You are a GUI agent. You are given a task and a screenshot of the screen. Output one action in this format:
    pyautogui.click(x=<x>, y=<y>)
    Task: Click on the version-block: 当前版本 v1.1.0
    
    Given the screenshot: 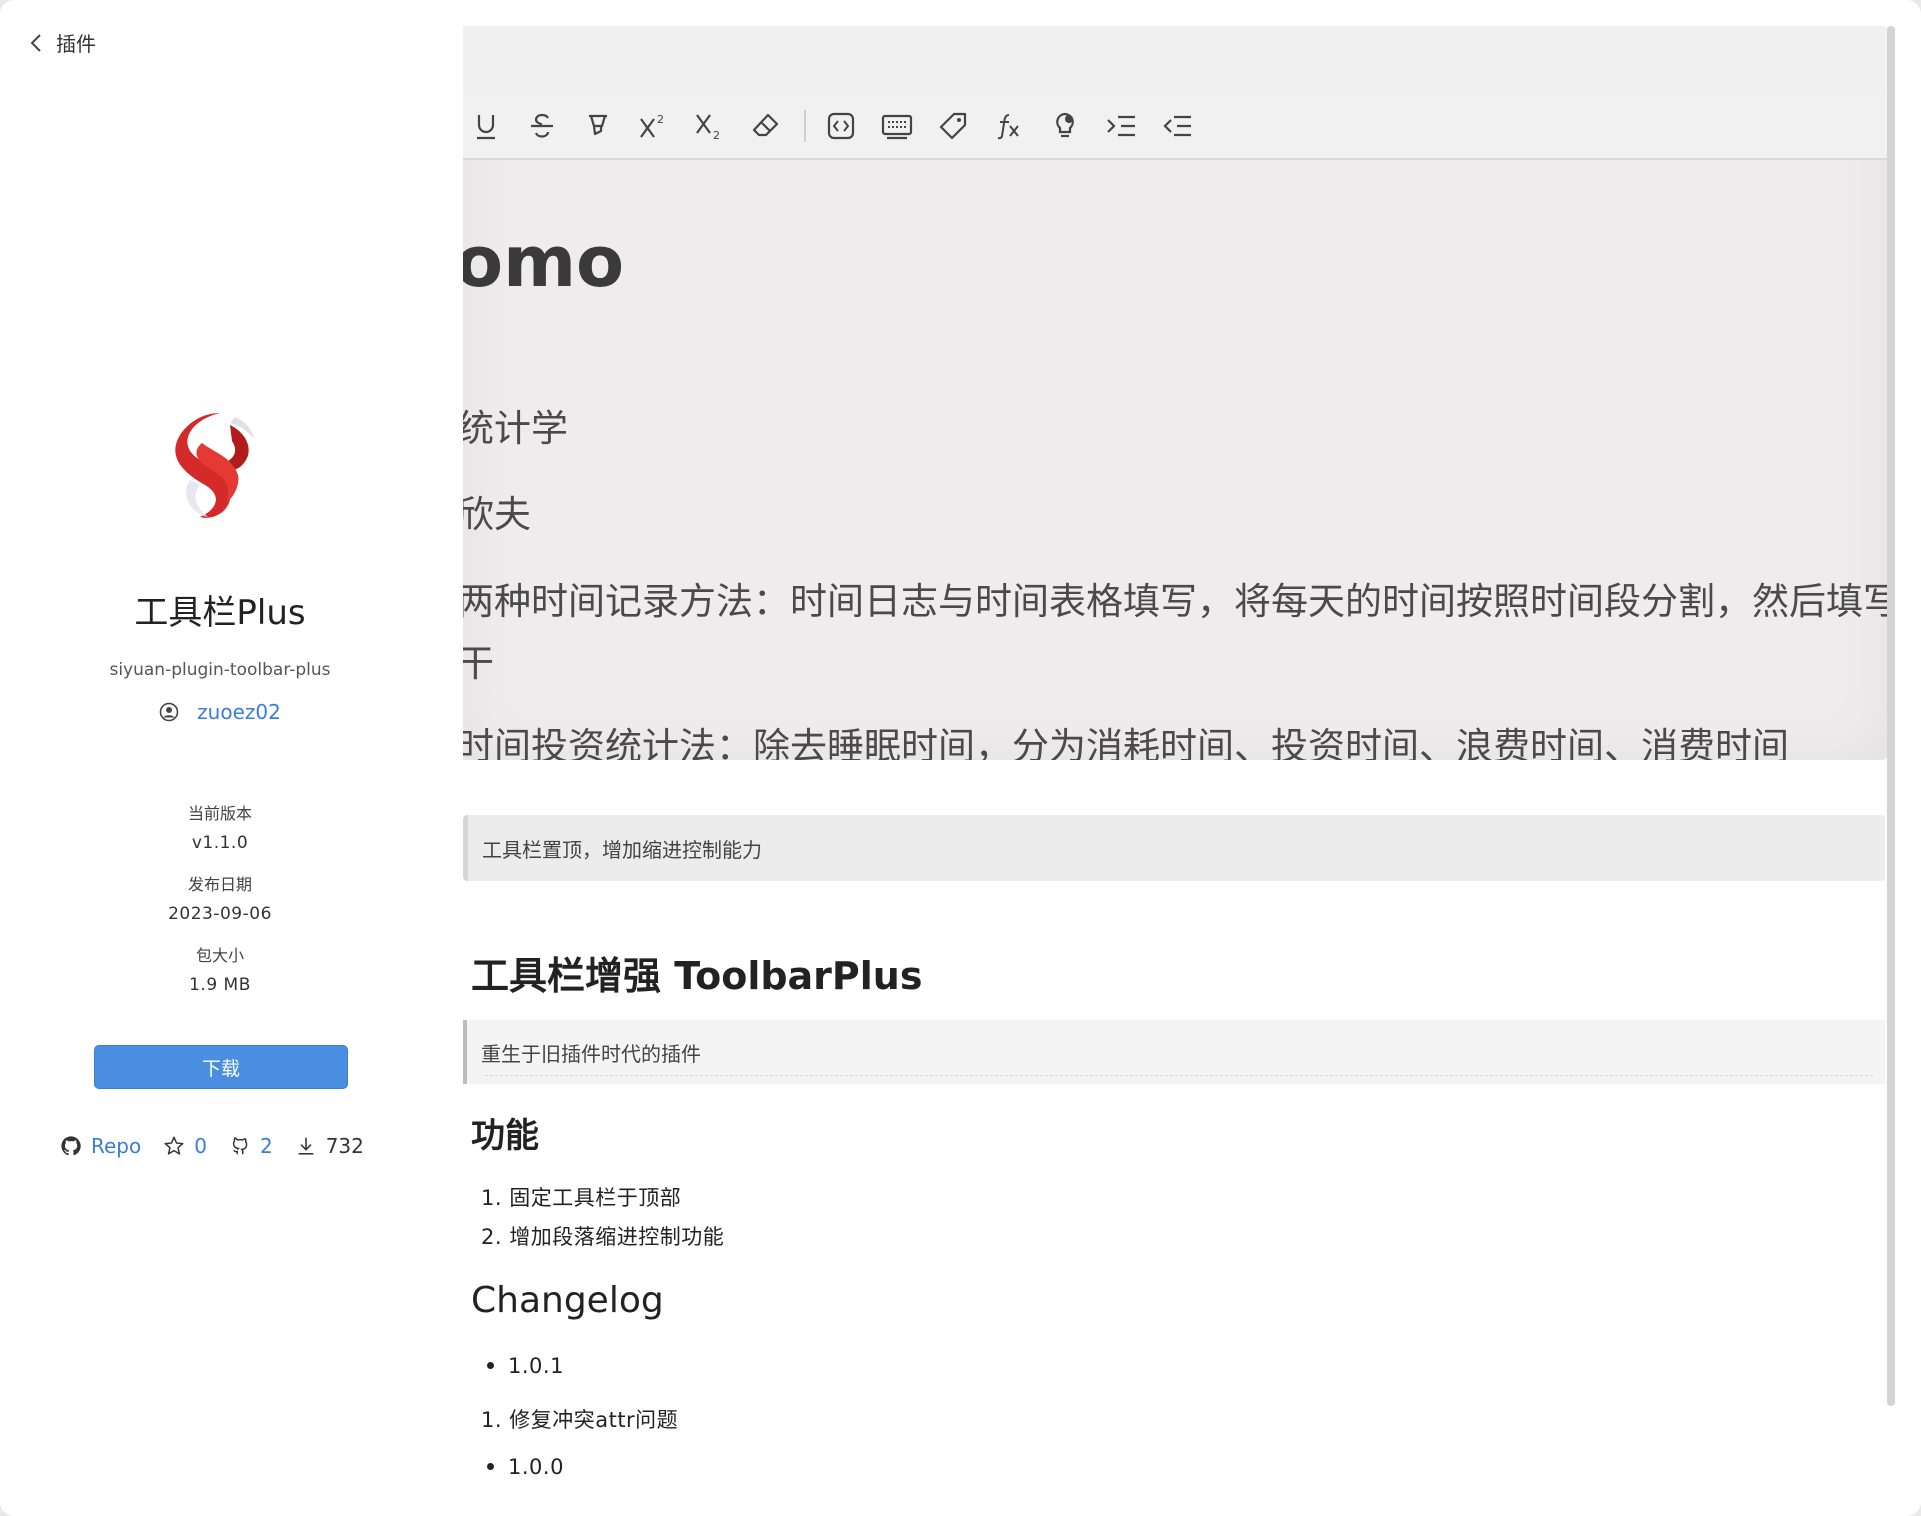 What is the action you would take?
    pyautogui.click(x=220, y=826)
    